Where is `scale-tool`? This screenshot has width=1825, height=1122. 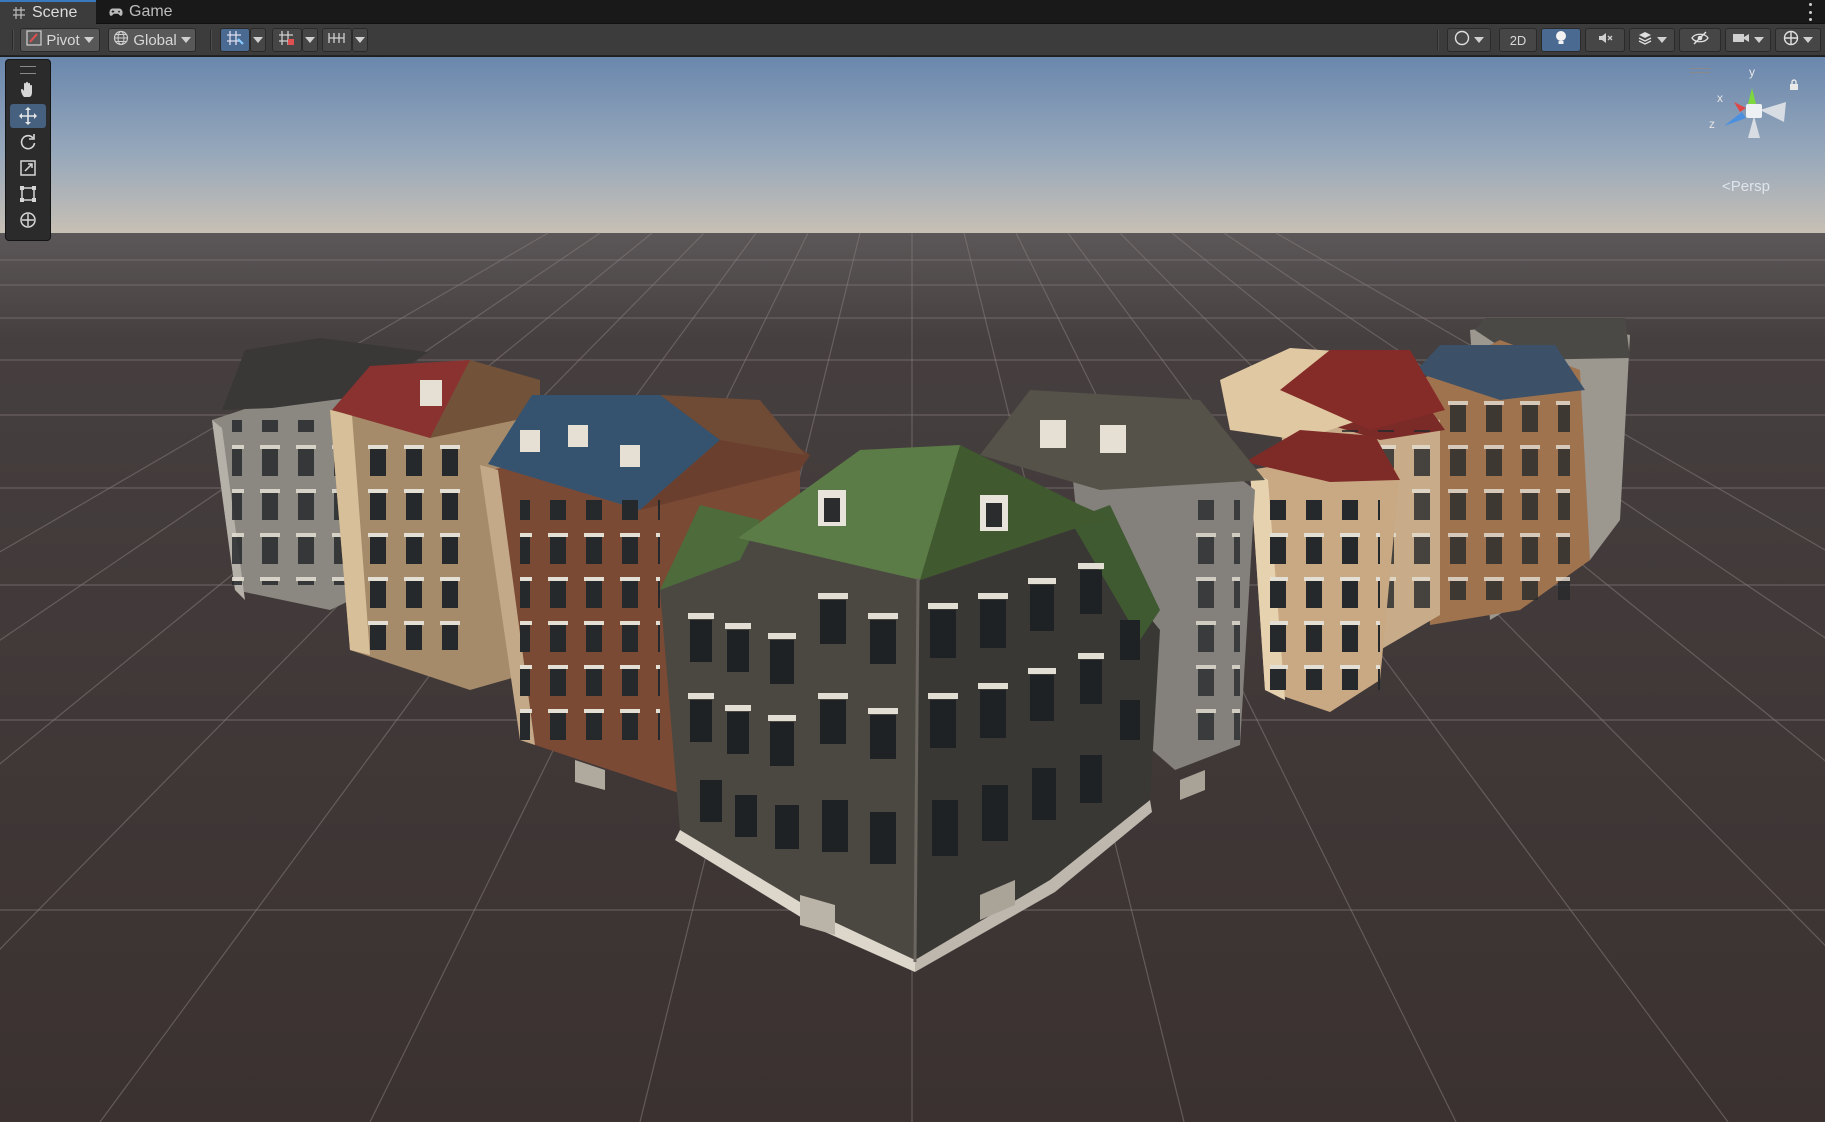
scale-tool is located at coordinates (28, 168).